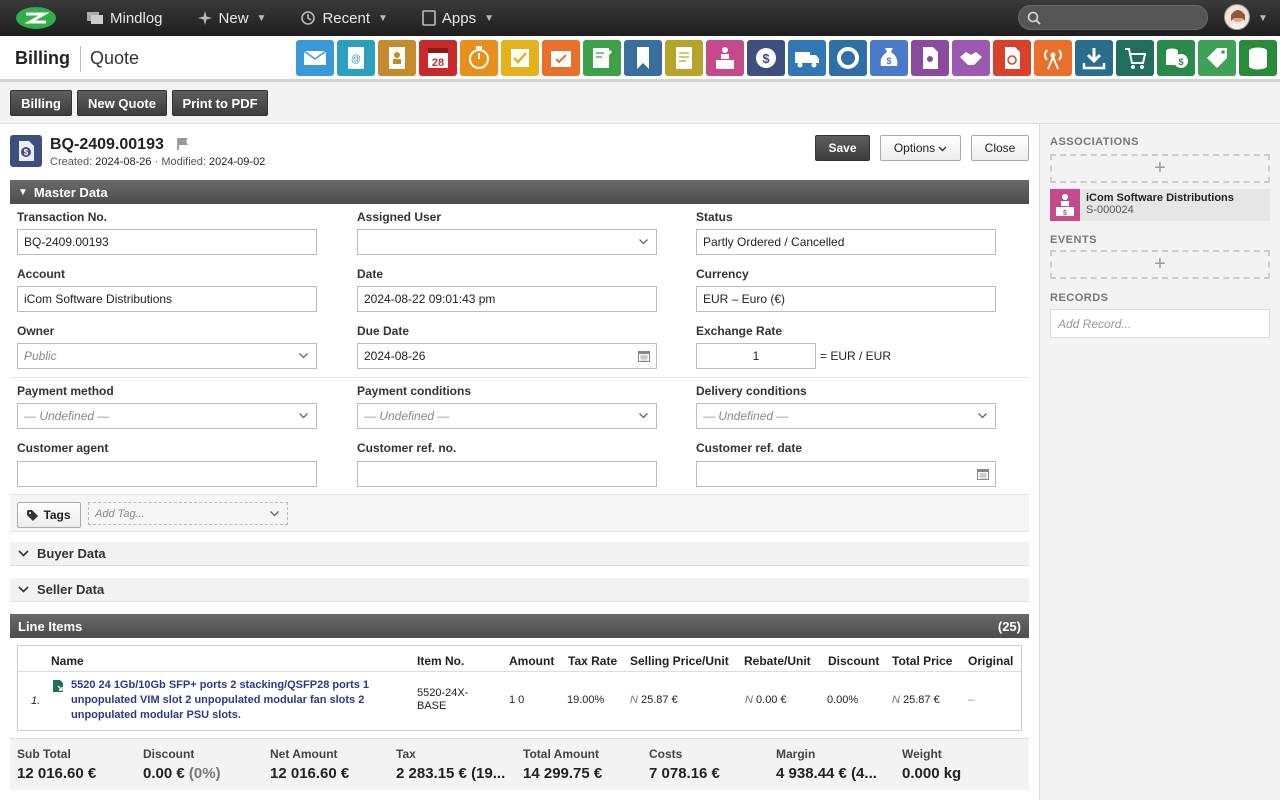 Image resolution: width=1280 pixels, height=800 pixels. I want to click on payment-conditions-label: Payment conditions, so click(414, 391).